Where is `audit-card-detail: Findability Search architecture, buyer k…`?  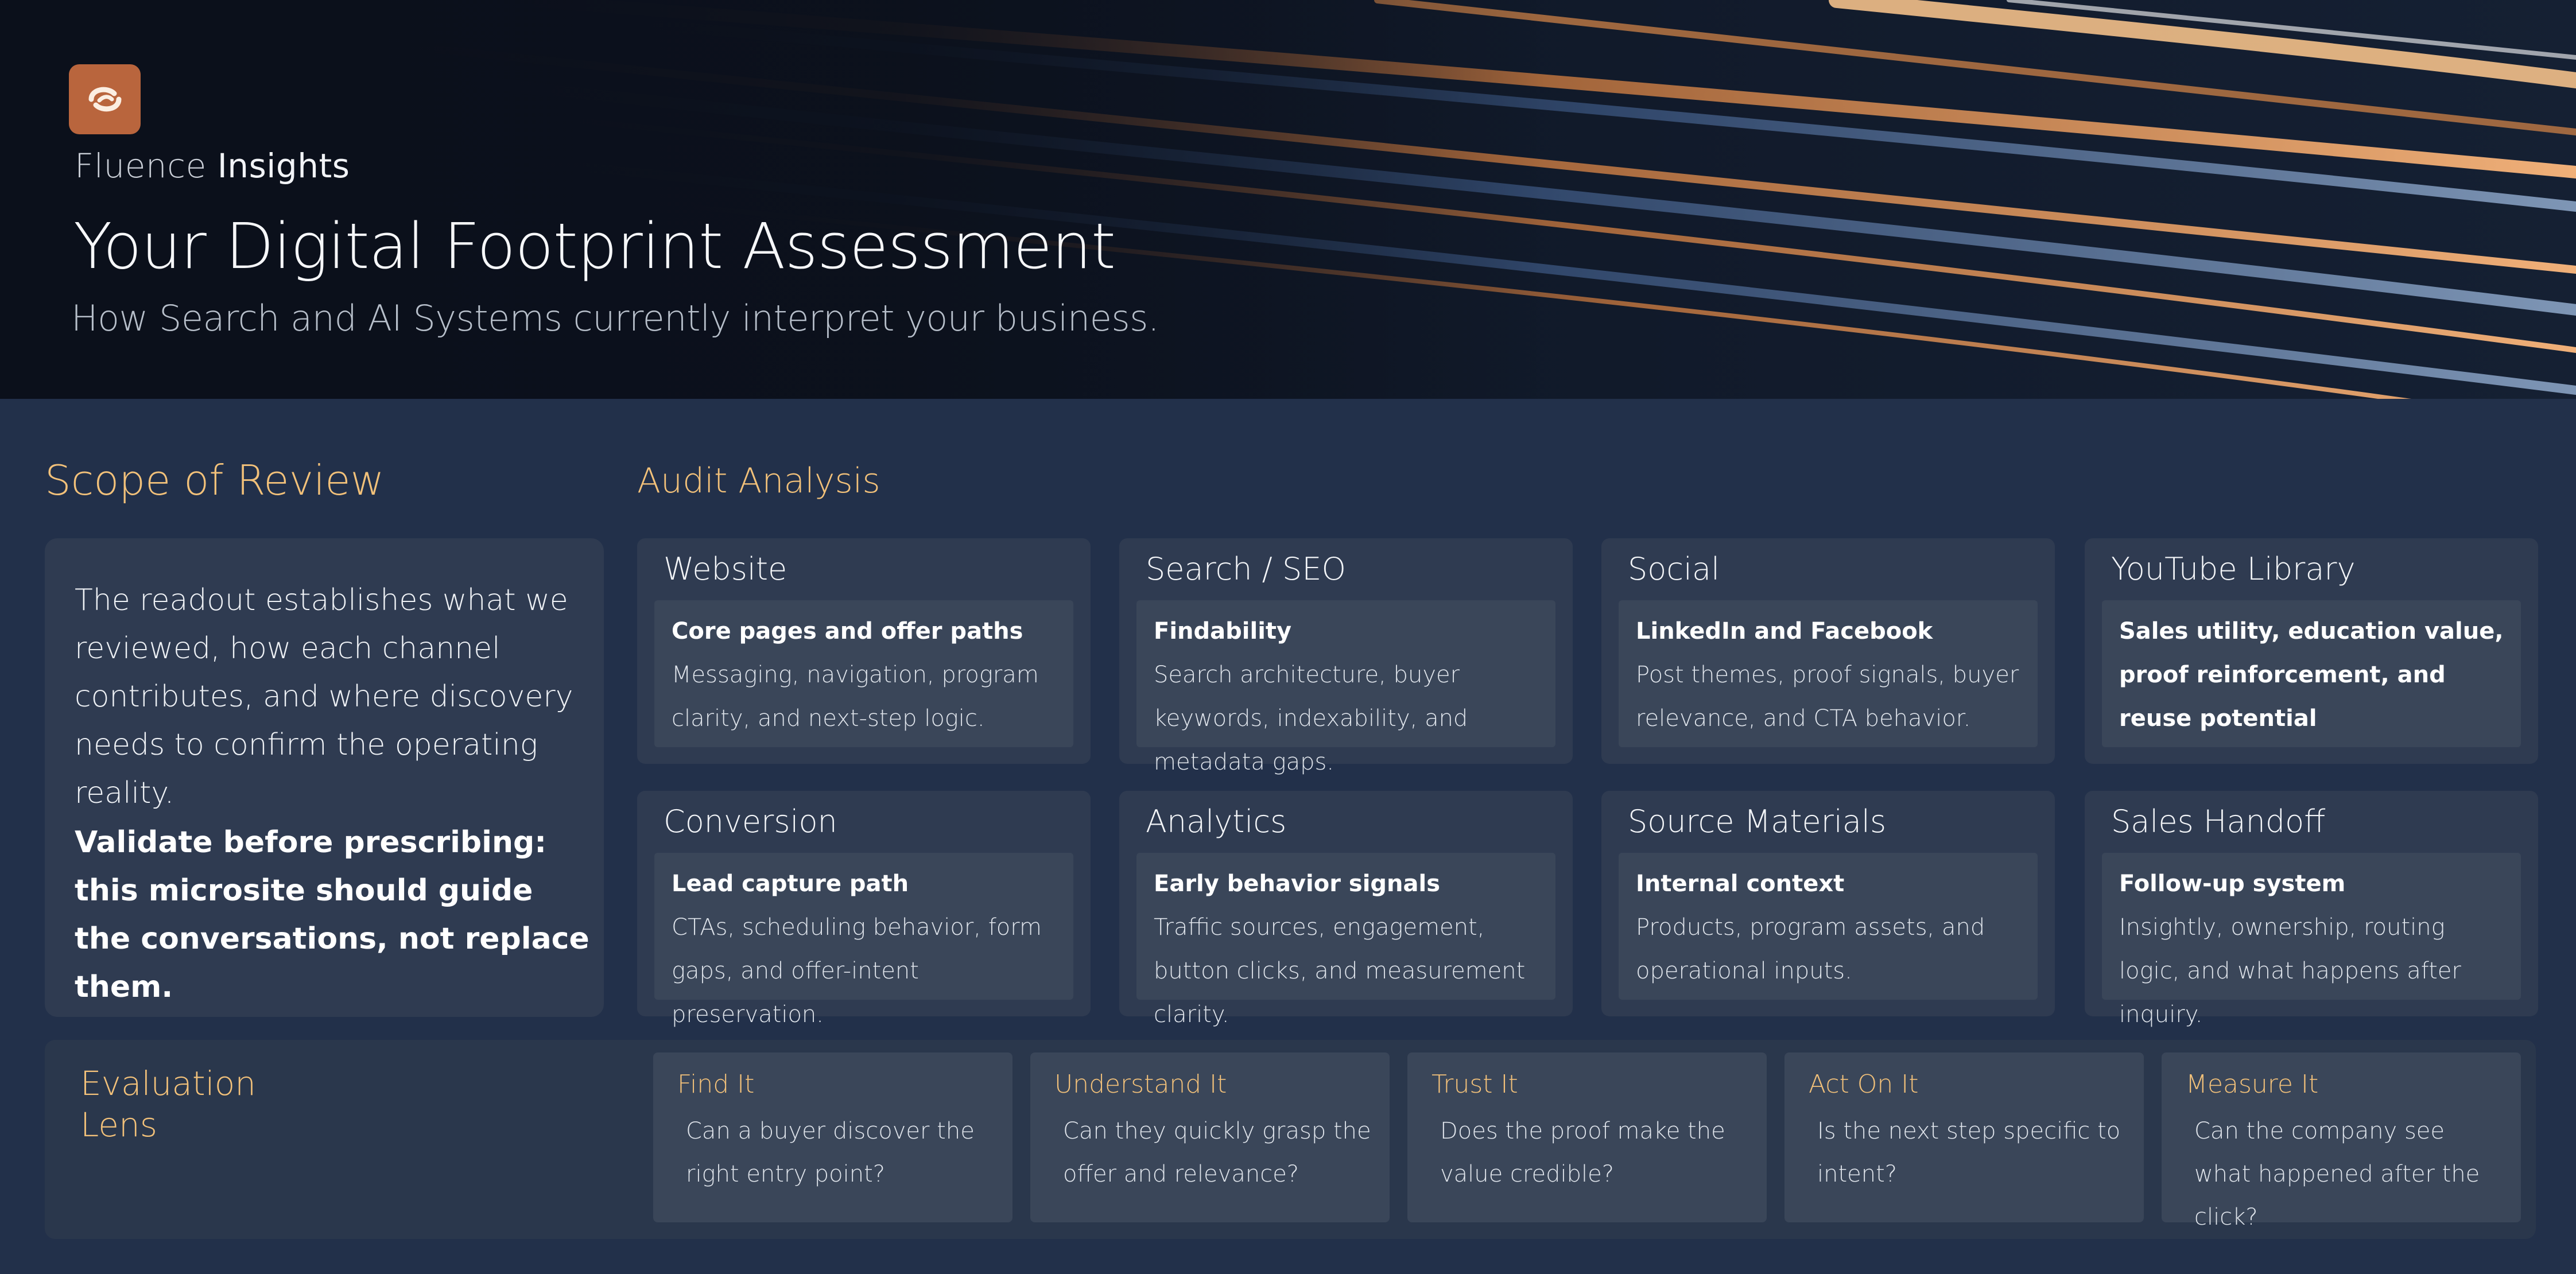
audit-card-detail: Findability Search architecture, buyer k… is located at coordinates (1345, 688).